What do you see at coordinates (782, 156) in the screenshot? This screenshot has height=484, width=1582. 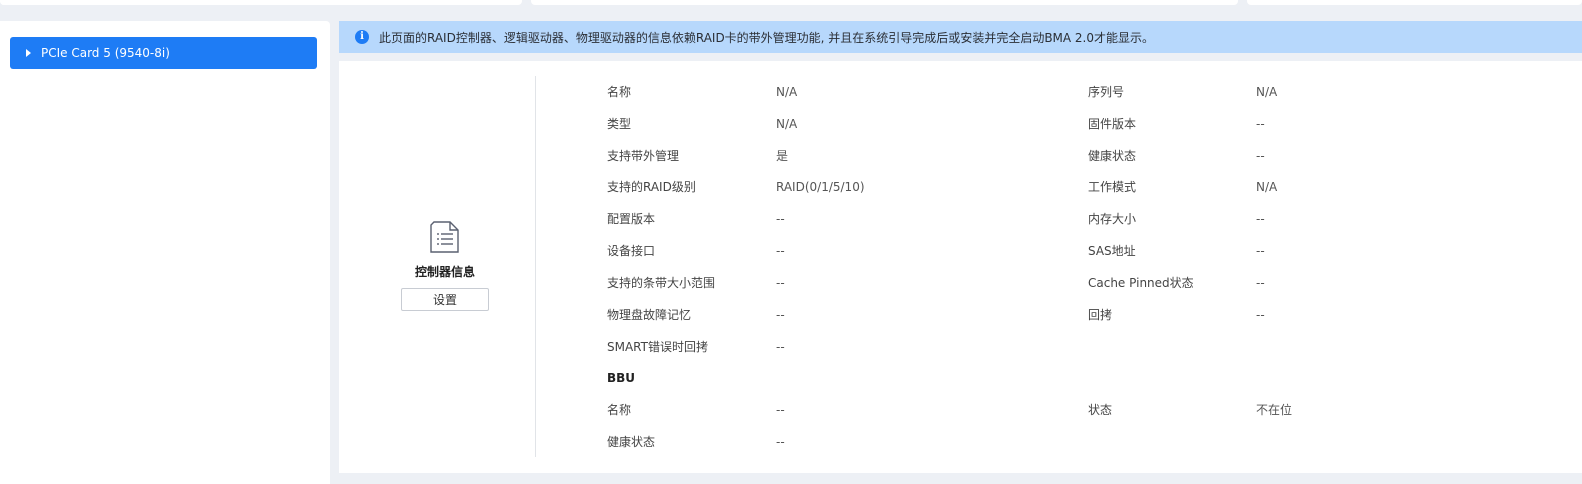 I see `oob-value: 是` at bounding box center [782, 156].